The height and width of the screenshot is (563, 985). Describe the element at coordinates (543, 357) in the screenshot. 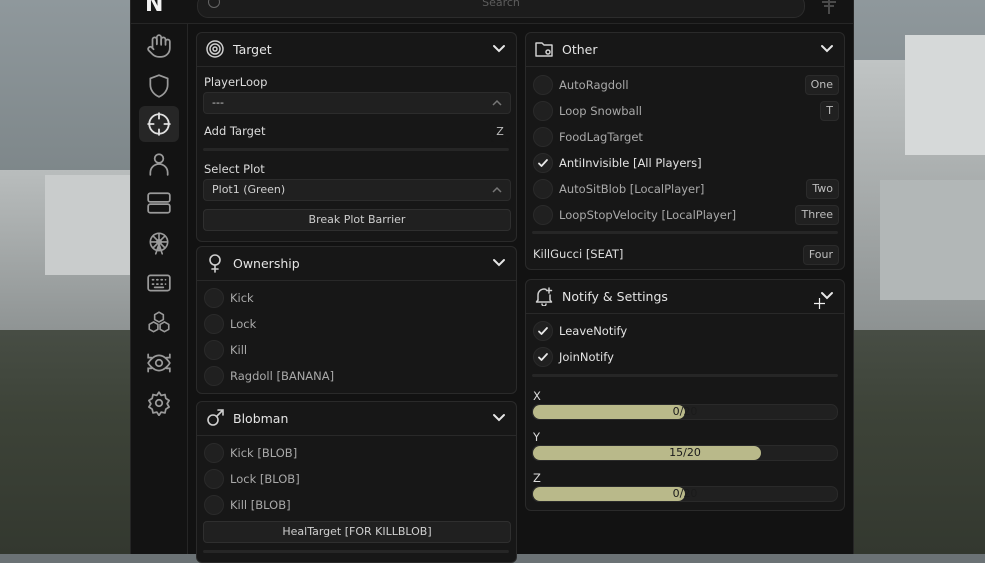

I see `joinnotify-checkbox` at that location.